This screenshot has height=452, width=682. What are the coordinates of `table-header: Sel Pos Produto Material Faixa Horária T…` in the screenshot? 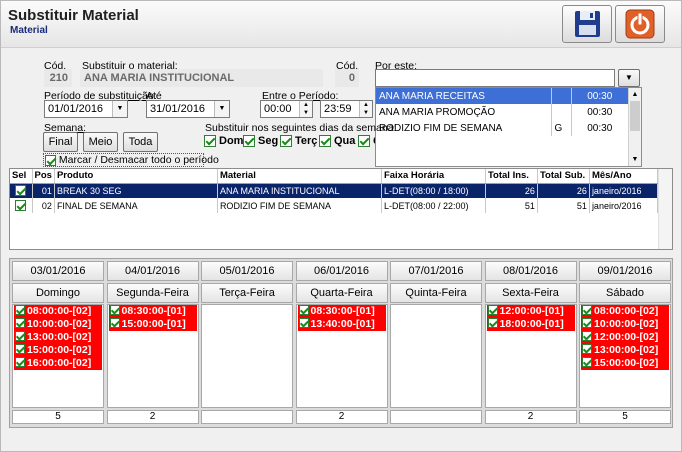 It's located at (334, 176).